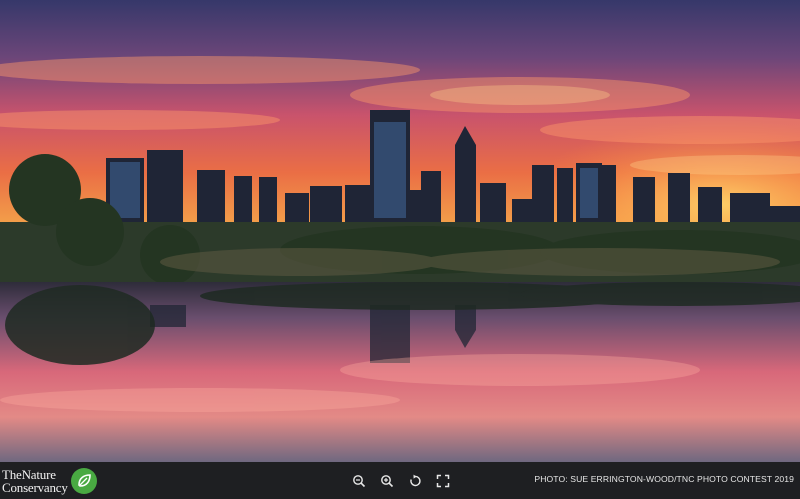  What do you see at coordinates (29, 474) in the screenshot?
I see `logo-line-1: TheNature` at bounding box center [29, 474].